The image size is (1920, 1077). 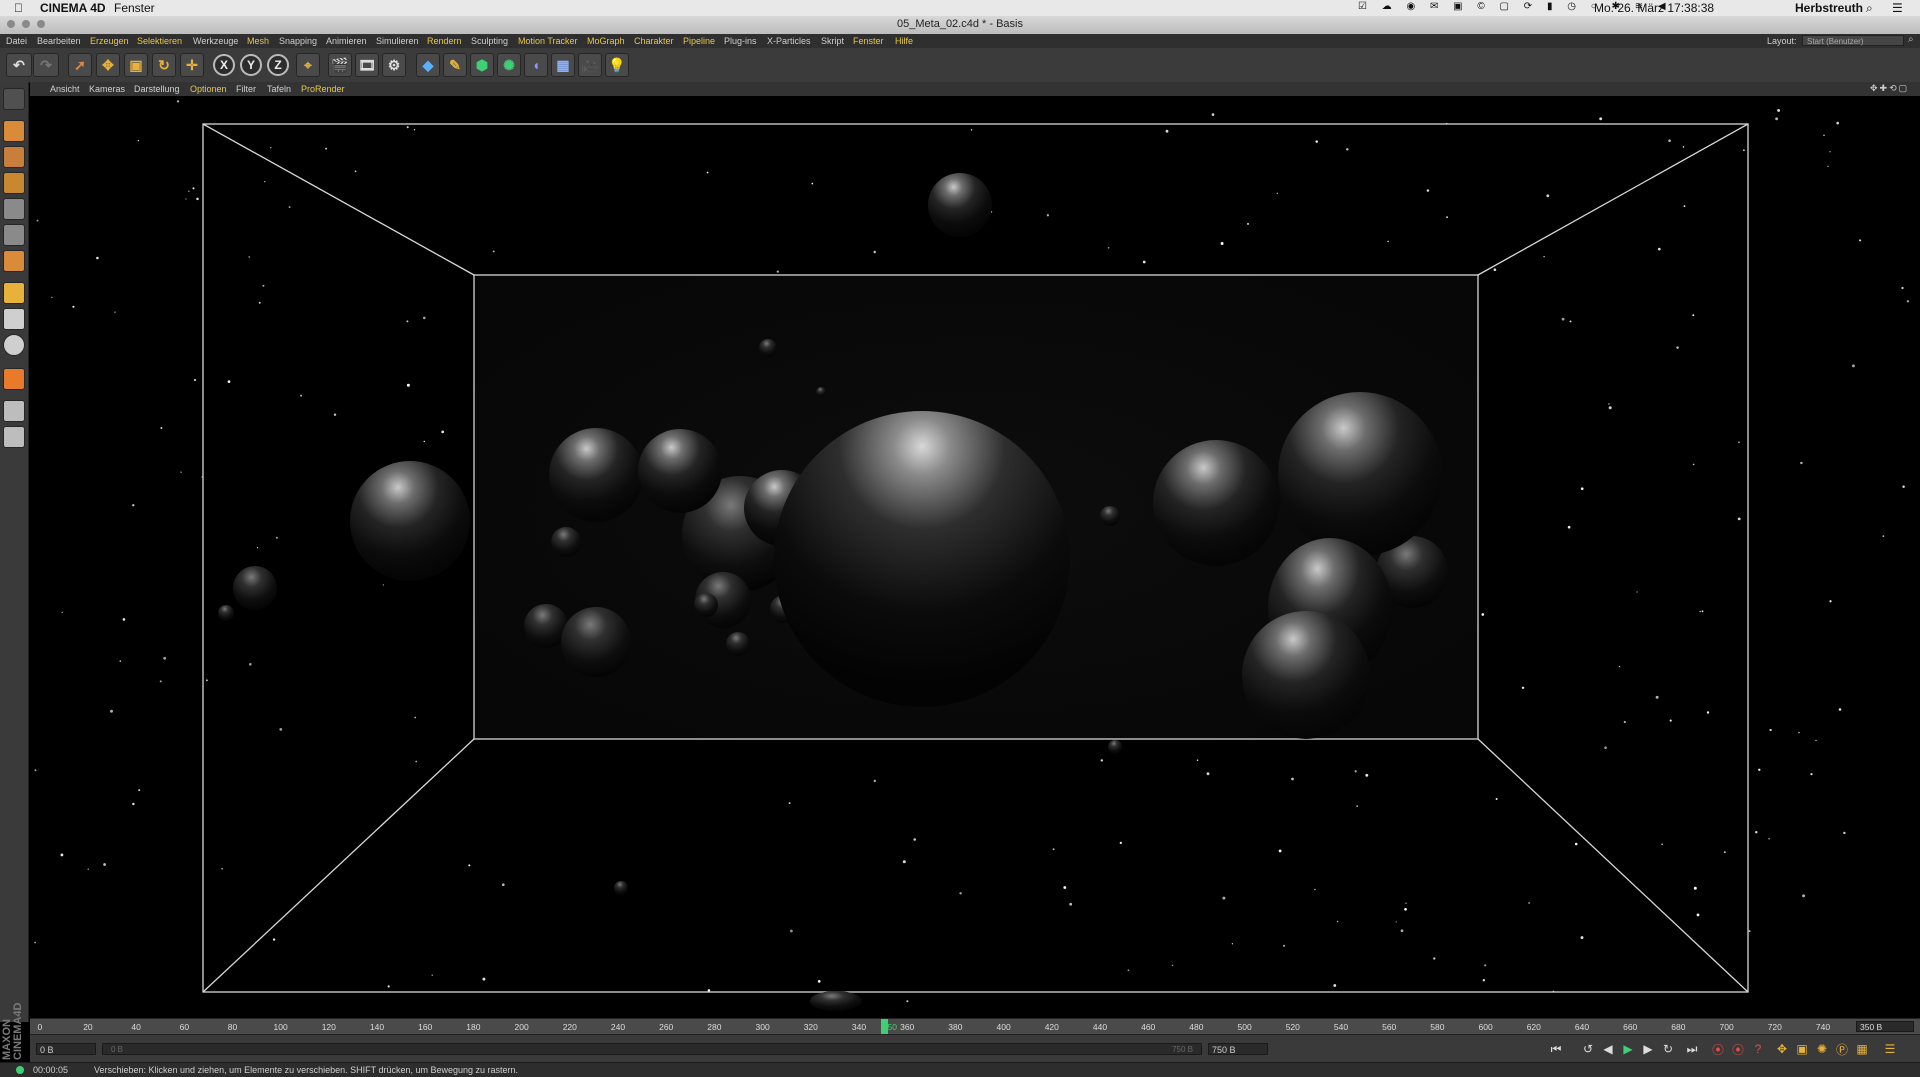 I want to click on render-settings-icon: ⚙, so click(x=394, y=65).